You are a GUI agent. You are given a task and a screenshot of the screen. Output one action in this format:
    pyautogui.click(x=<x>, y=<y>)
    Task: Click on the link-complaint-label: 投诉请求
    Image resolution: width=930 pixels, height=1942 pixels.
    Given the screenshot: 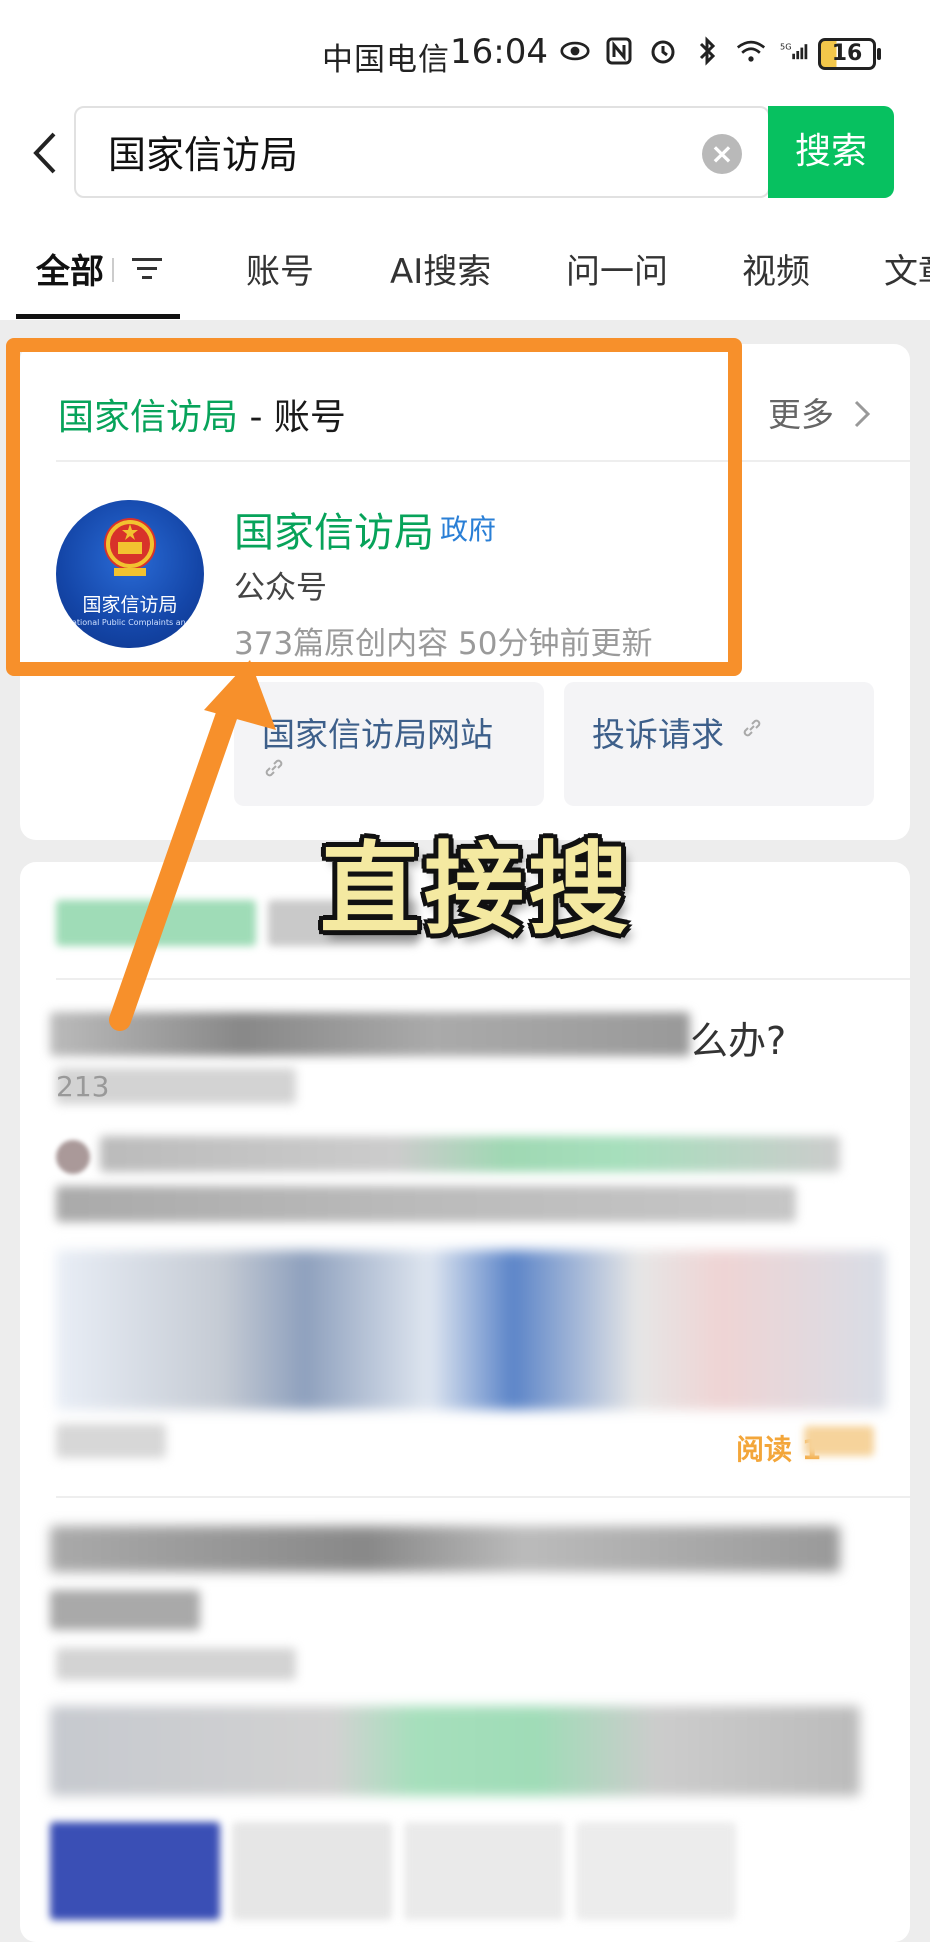 What is the action you would take?
    pyautogui.click(x=658, y=734)
    